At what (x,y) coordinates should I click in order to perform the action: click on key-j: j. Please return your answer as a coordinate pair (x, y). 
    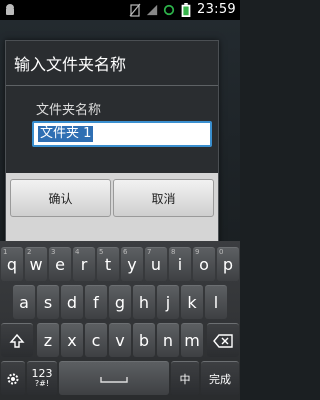
    Looking at the image, I should click on (168, 302).